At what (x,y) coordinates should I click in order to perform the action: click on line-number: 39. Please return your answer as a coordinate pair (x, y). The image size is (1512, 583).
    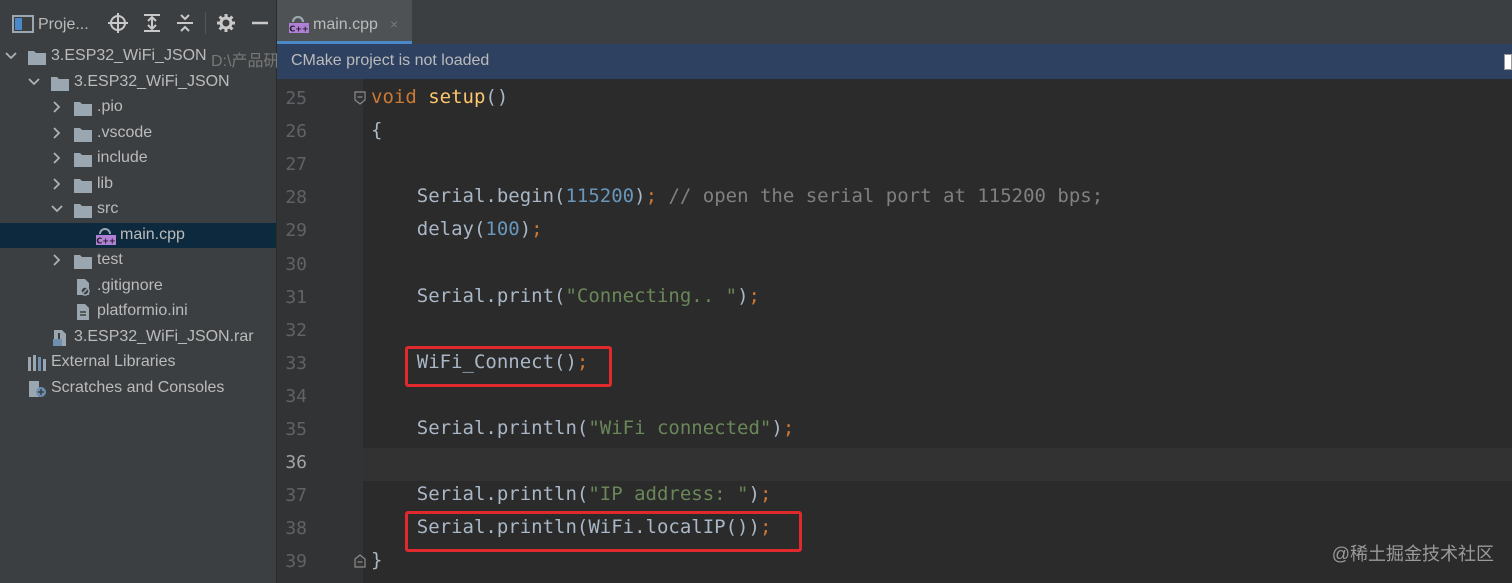
    Looking at the image, I should click on (296, 562).